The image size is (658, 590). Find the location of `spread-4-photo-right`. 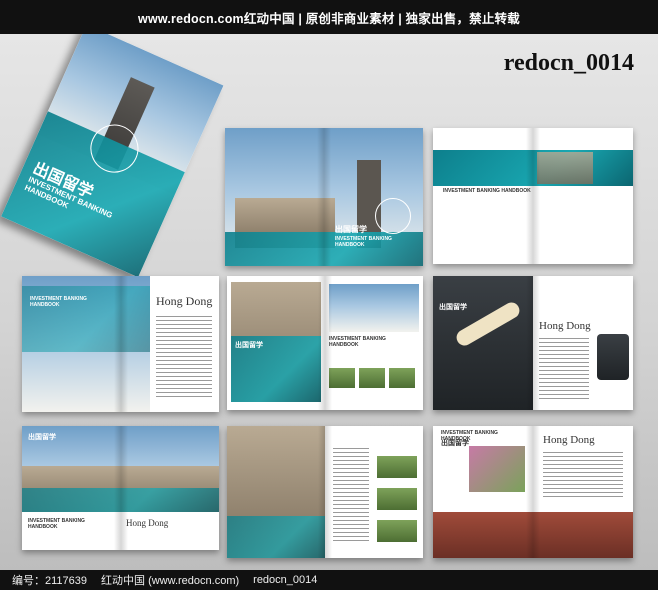

spread-4-photo-right is located at coordinates (374, 308).